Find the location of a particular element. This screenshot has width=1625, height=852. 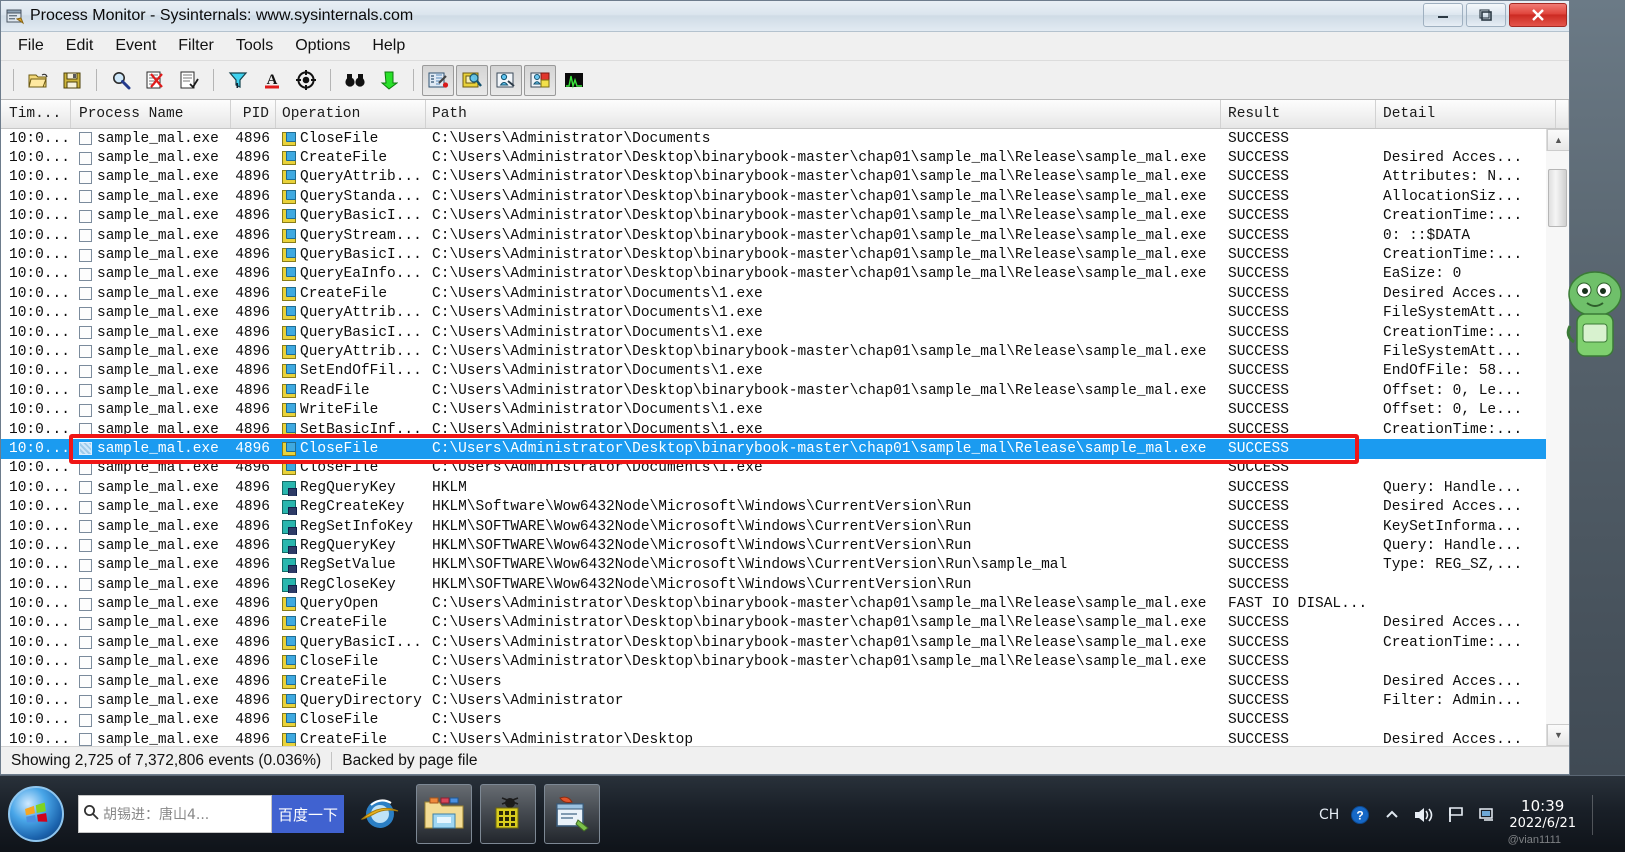

capture-events-icon is located at coordinates (121, 80).